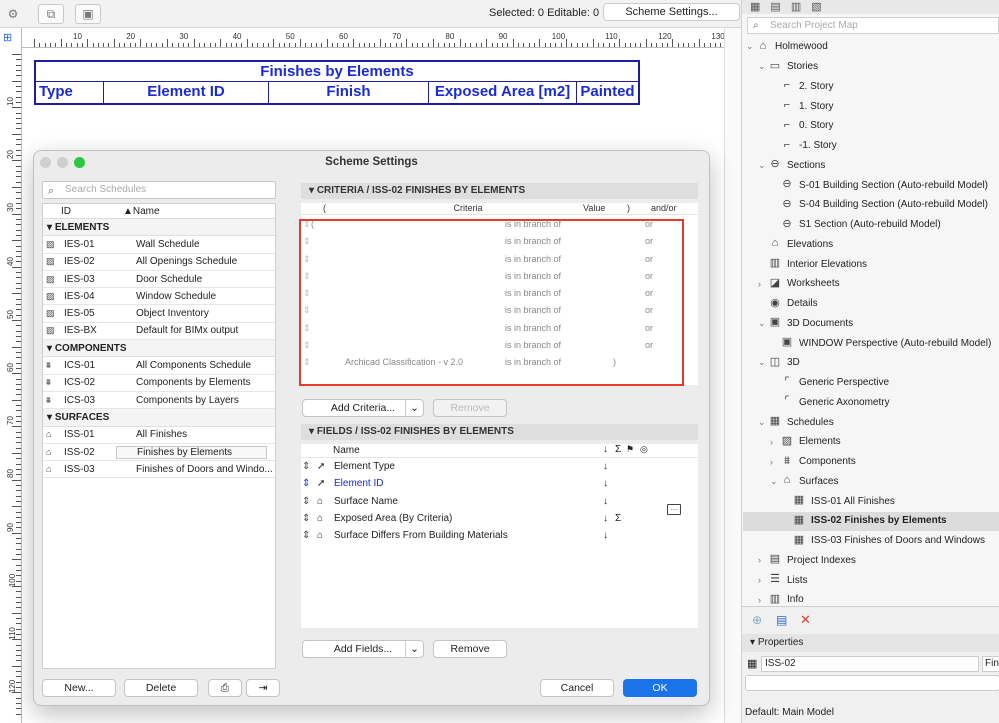 The image size is (999, 723). I want to click on ok-button: OK, so click(660, 688).